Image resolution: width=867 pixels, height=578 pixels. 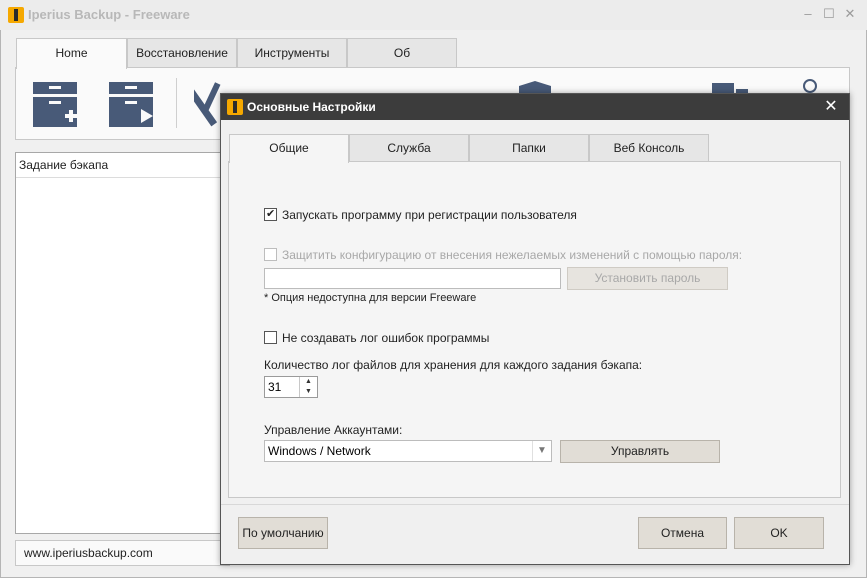 What do you see at coordinates (647, 278) in the screenshot?
I see `set-password-button: Установить пароль` at bounding box center [647, 278].